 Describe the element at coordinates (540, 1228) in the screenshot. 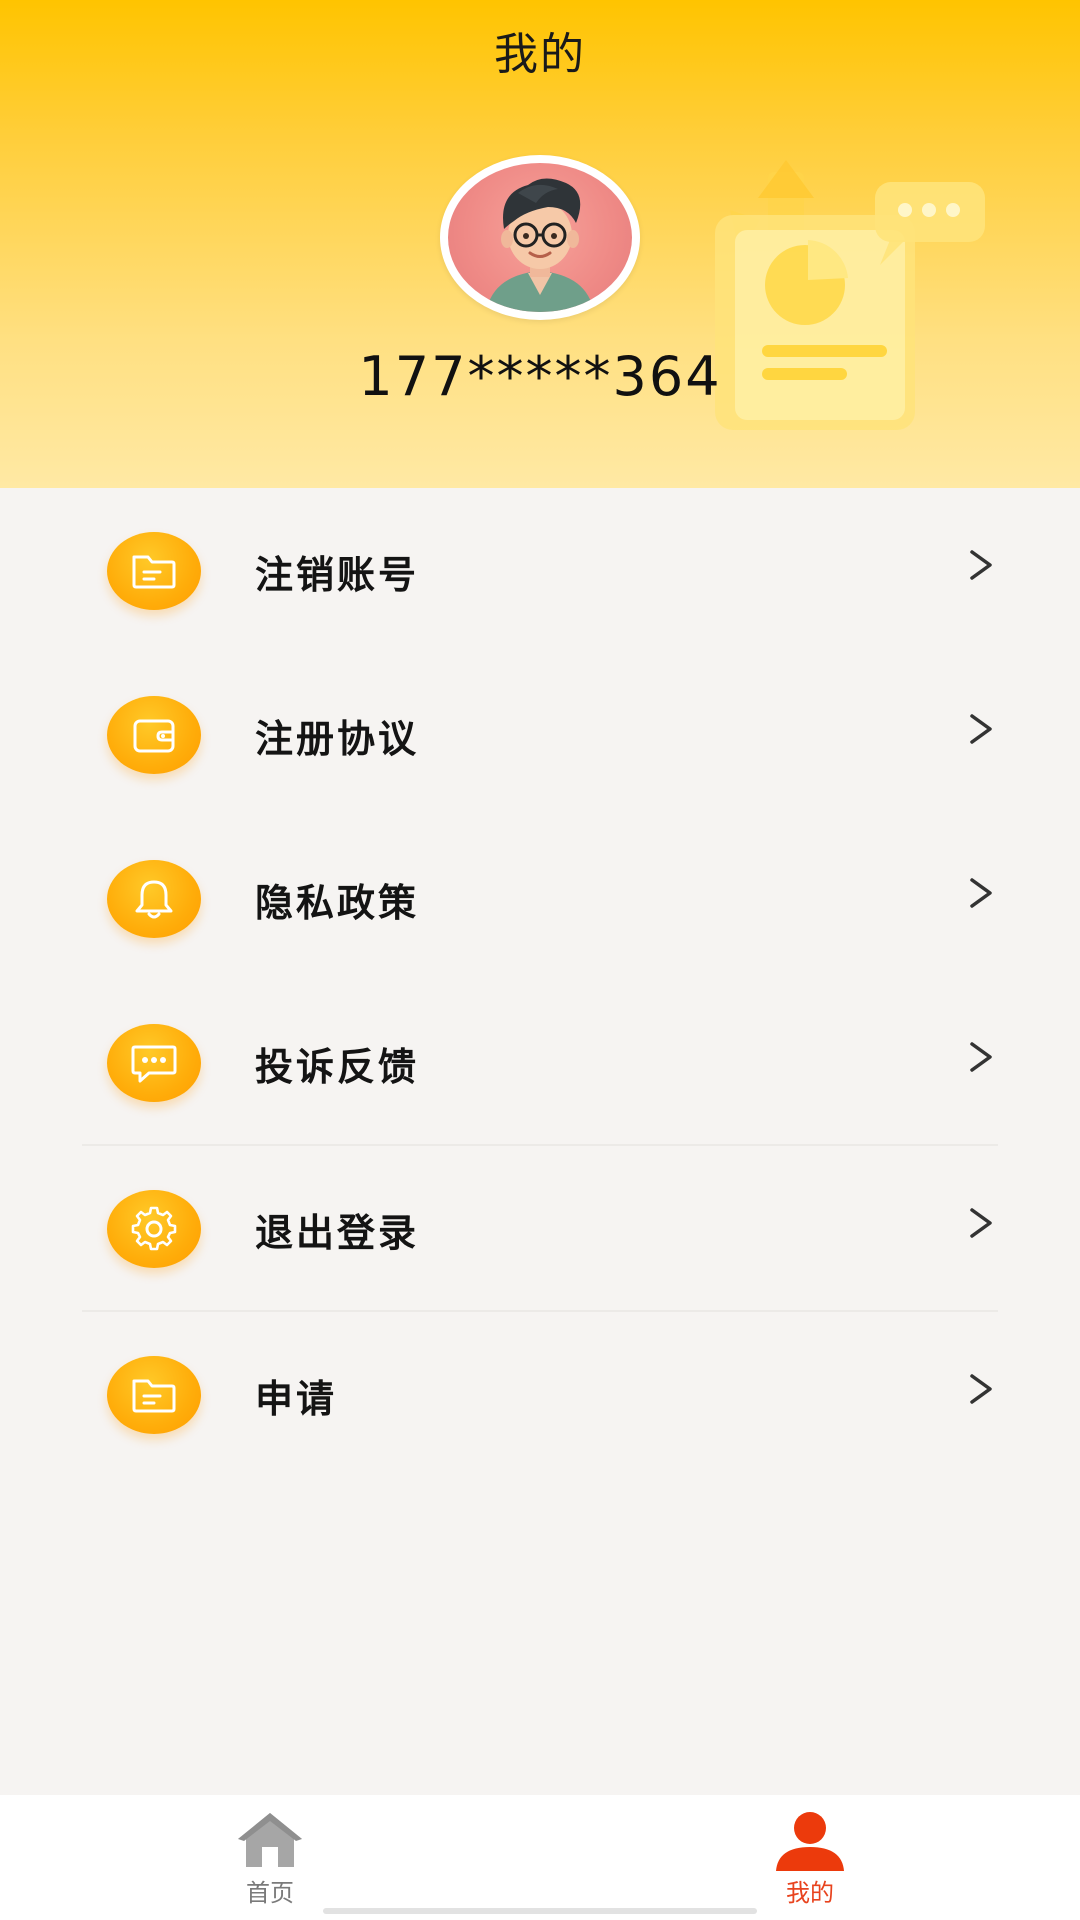

I see `menu-item-logout: 退出登录` at that location.